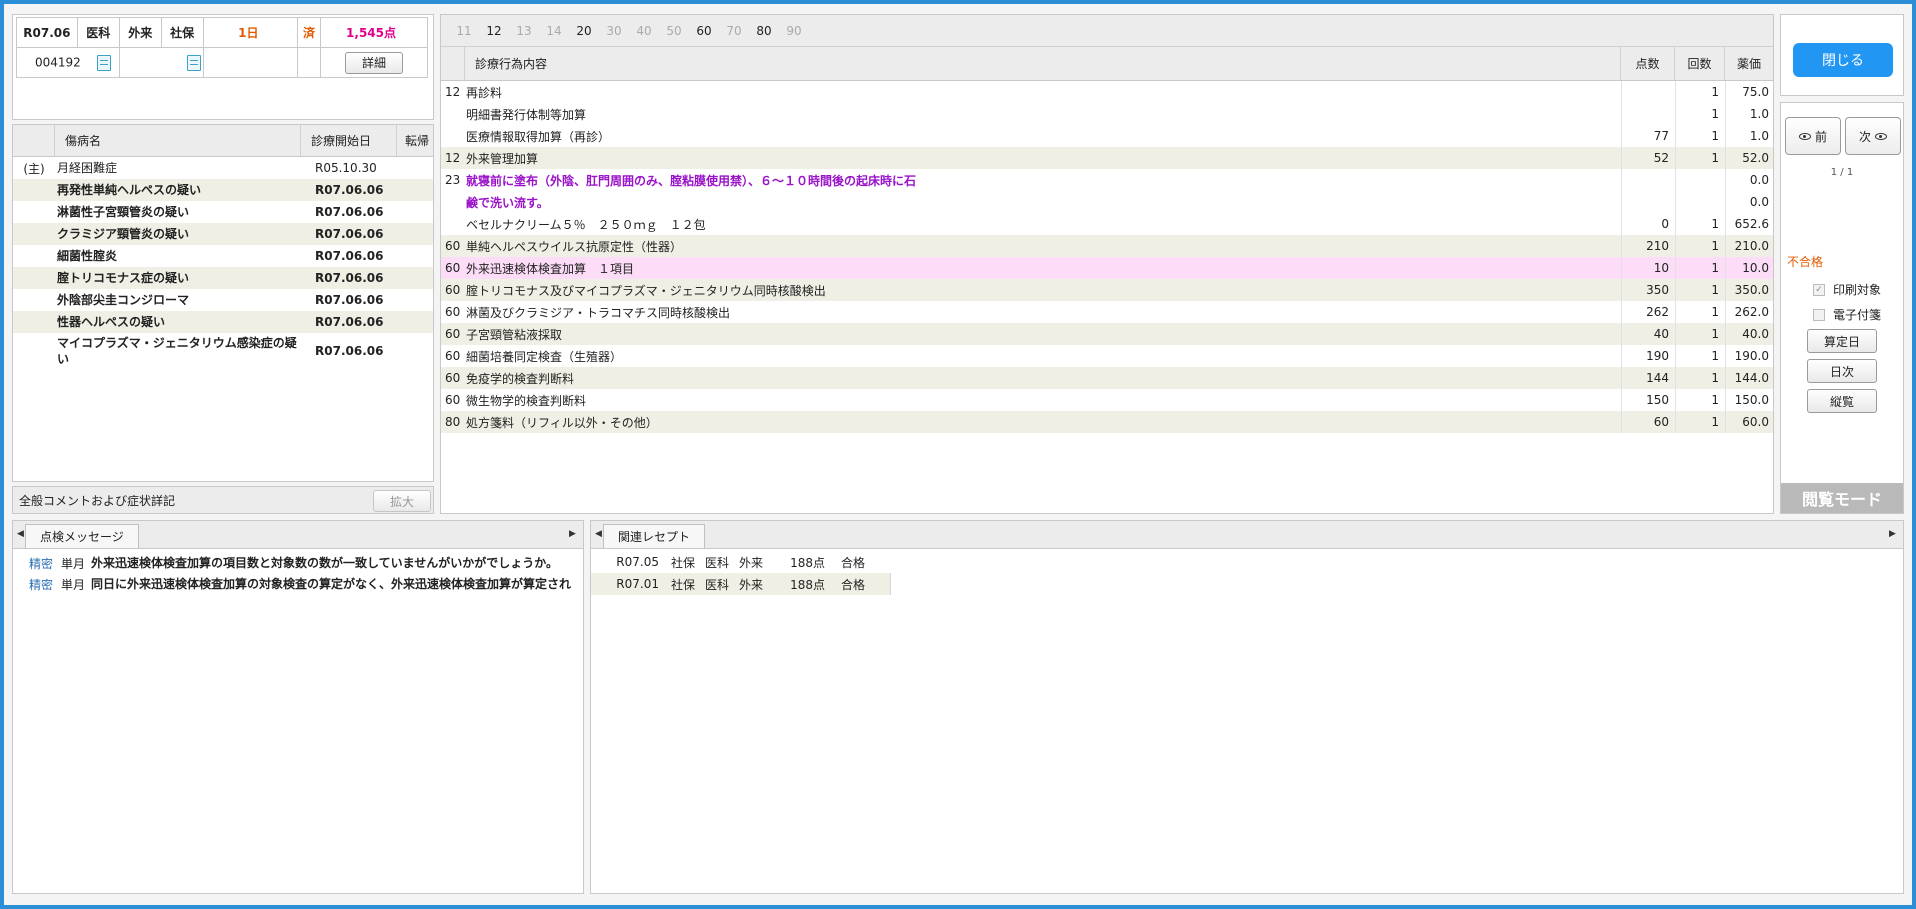 Image resolution: width=1916 pixels, height=909 pixels. What do you see at coordinates (644, 31) in the screenshot?
I see `category-tab-40: 40` at bounding box center [644, 31].